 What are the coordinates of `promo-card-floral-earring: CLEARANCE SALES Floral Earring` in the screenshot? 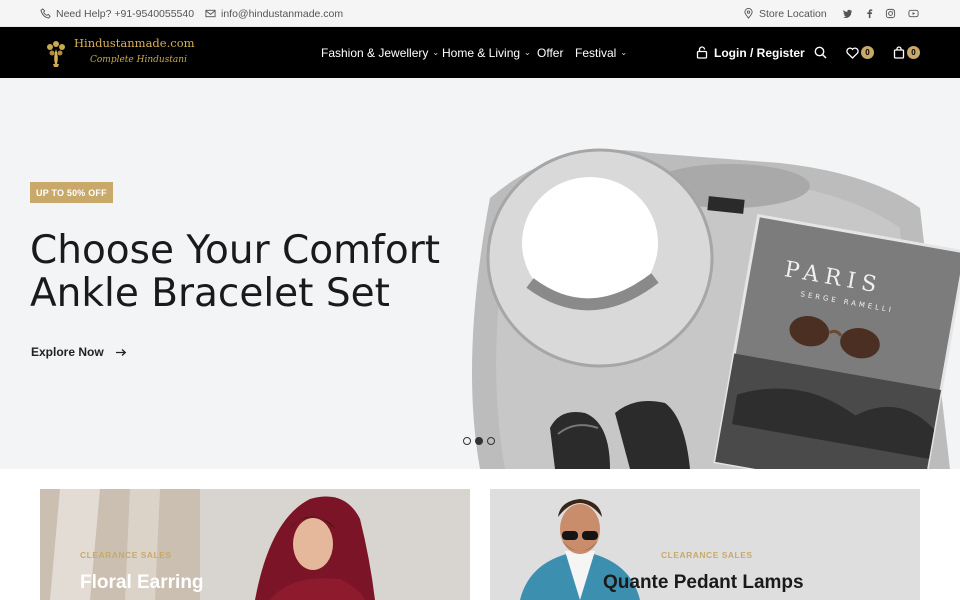 It's located at (255, 544).